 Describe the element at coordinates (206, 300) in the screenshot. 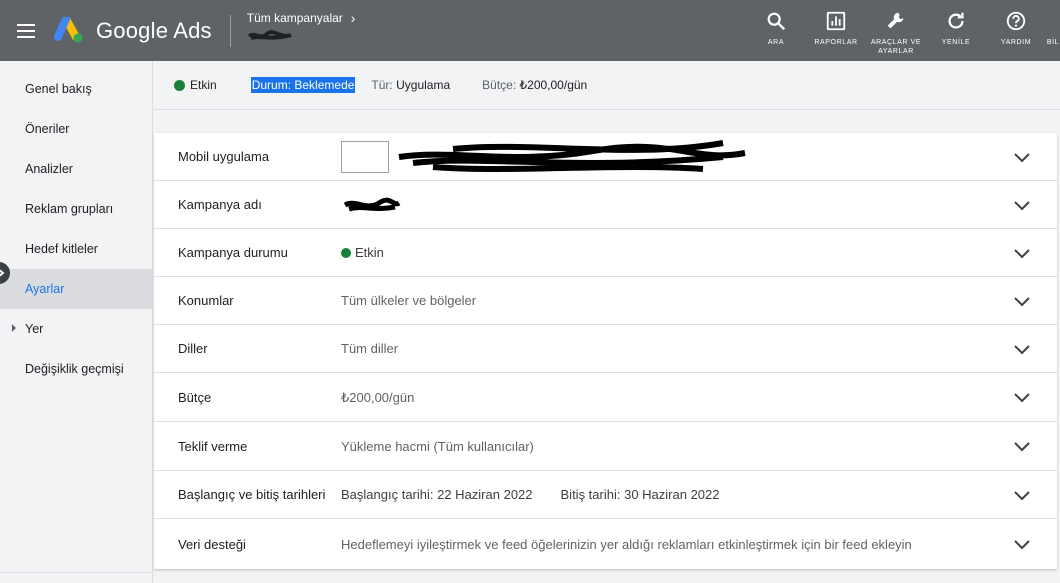

I see `setting-label: Konumlar` at that location.